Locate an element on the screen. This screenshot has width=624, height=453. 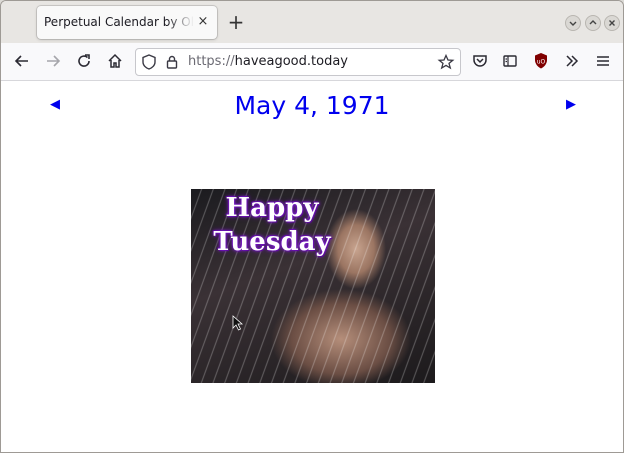
reload-icon is located at coordinates (84, 60).